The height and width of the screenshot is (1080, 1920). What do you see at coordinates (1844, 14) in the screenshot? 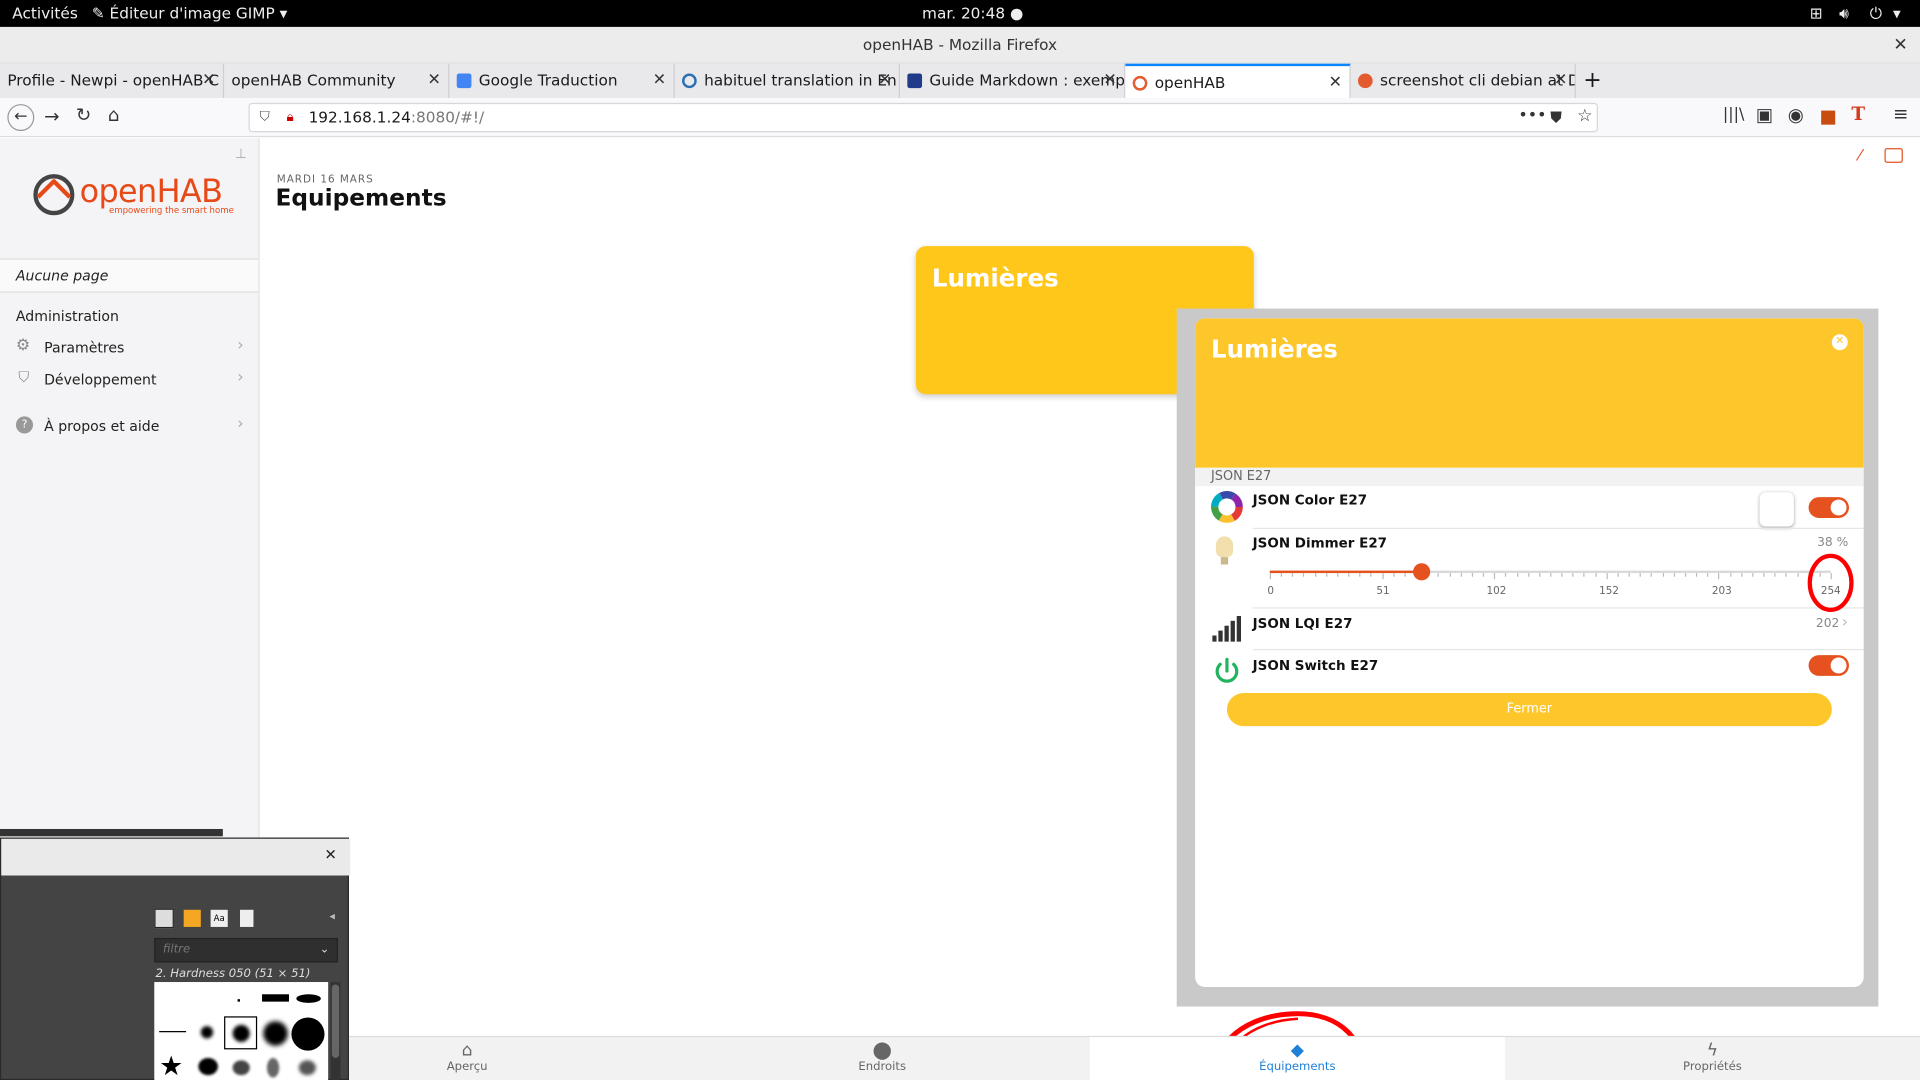
I see `volume-icon: 🔊︎` at bounding box center [1844, 14].